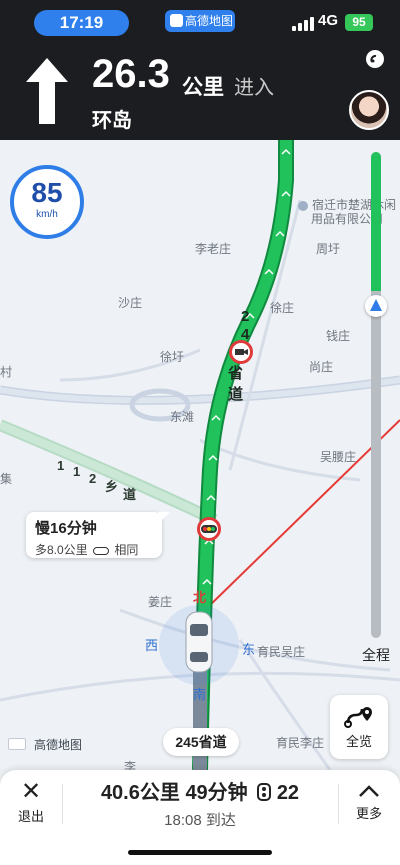 The image size is (400, 865). Describe the element at coordinates (47, 91) in the screenshot. I see `straight-arrow-icon` at that location.